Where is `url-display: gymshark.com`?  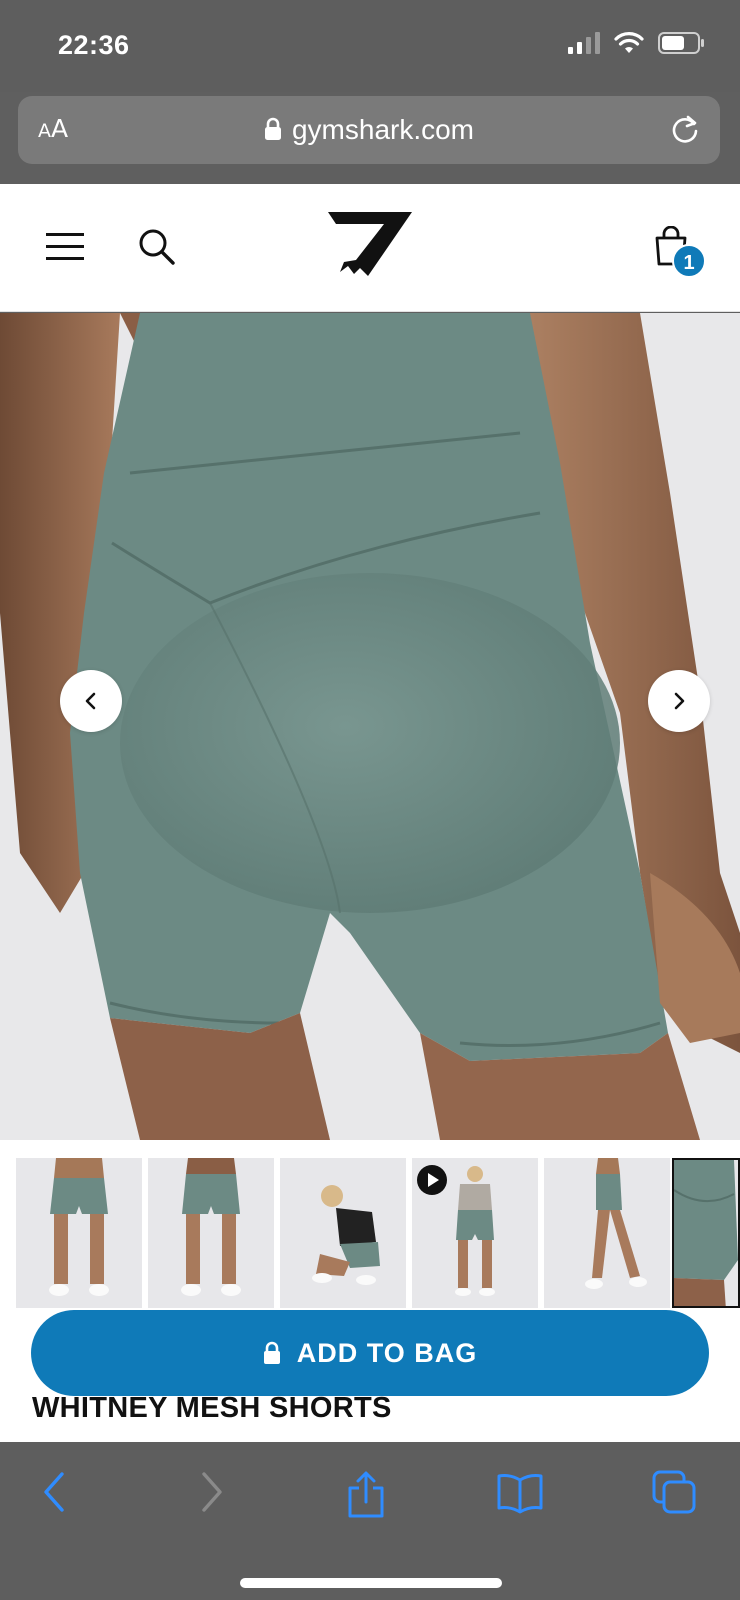 url-display: gymshark.com is located at coordinates (369, 130).